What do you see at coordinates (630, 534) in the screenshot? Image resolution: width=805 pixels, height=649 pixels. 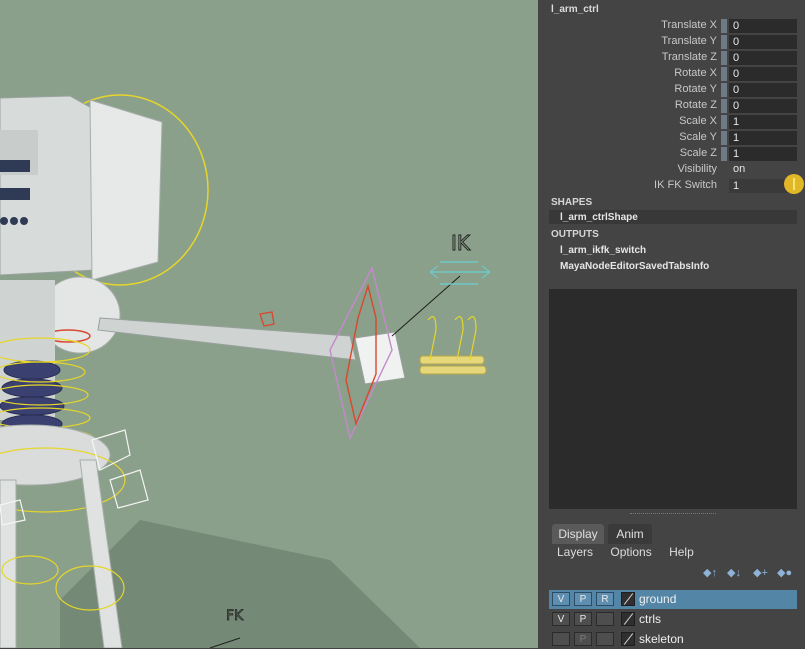 I see `tab-anim: Anim` at bounding box center [630, 534].